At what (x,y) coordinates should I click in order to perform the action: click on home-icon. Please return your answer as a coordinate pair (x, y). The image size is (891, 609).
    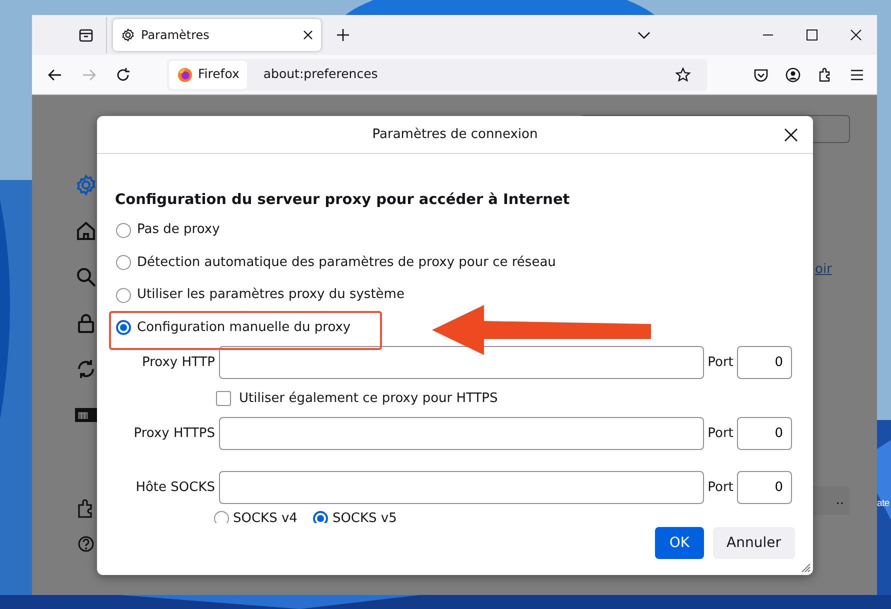
    Looking at the image, I should click on (86, 231).